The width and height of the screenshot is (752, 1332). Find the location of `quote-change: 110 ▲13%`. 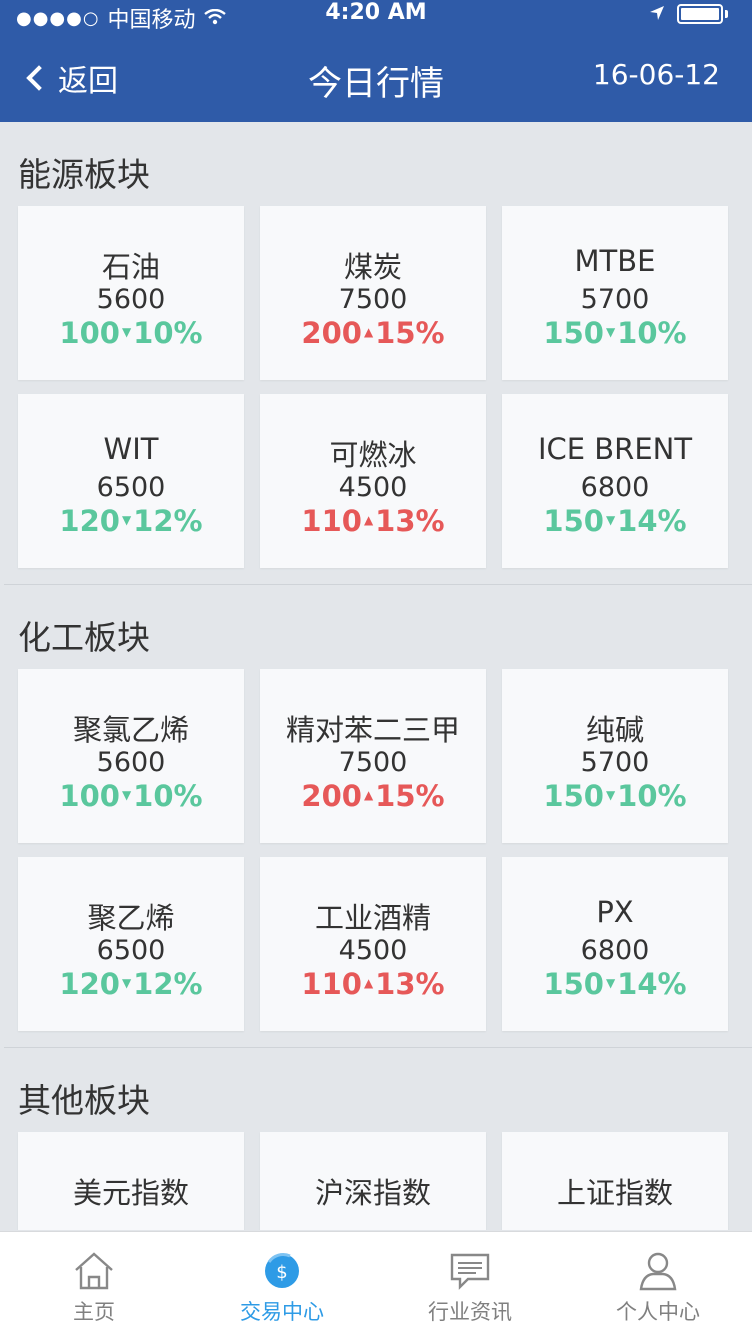

quote-change: 110 ▲13% is located at coordinates (373, 984).